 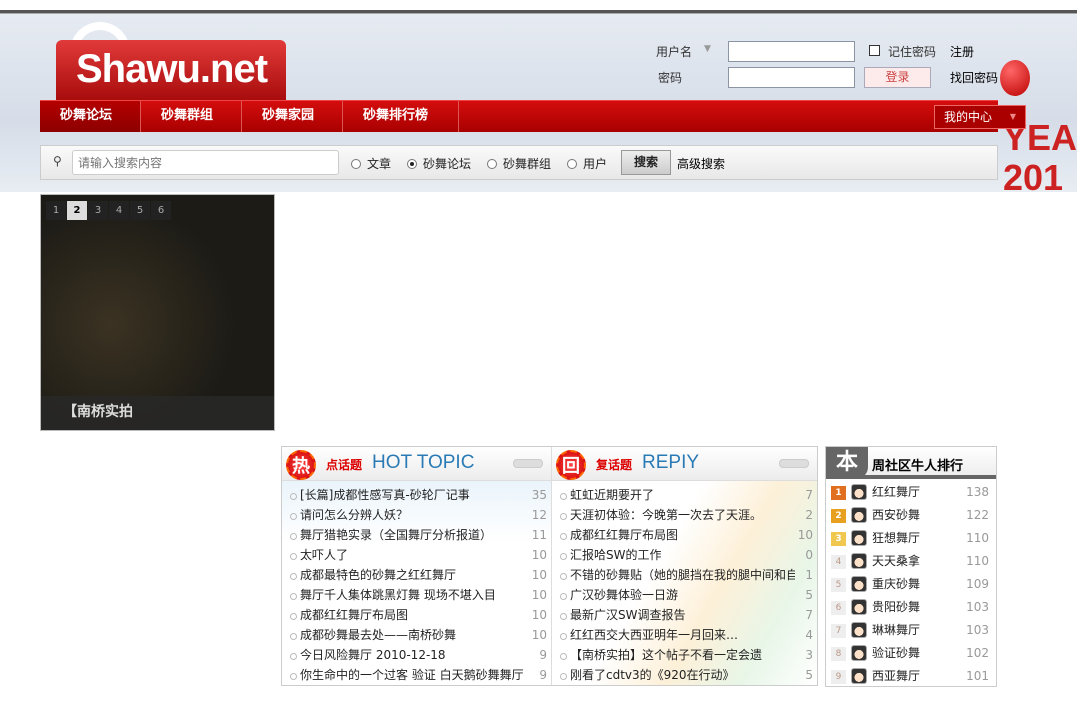 What do you see at coordinates (666, 515) in the screenshot?
I see `topic-title: 天涯初体验：今晚第一次去了天涯。` at bounding box center [666, 515].